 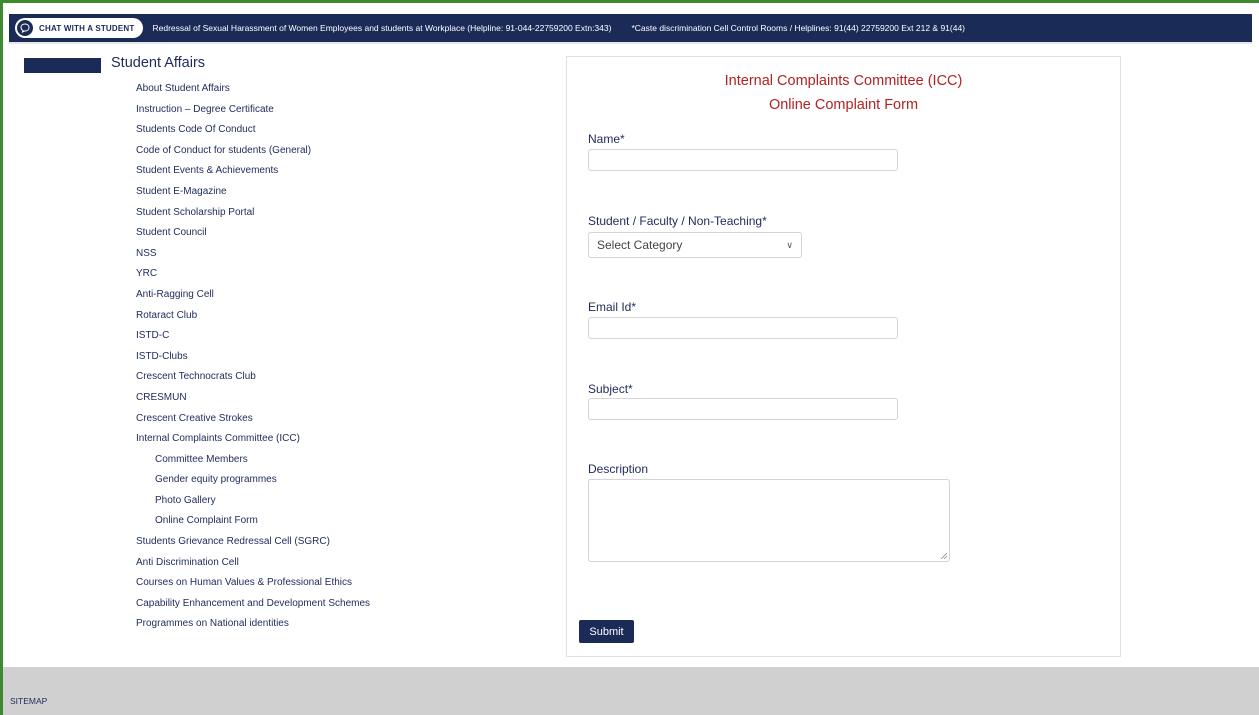 What do you see at coordinates (253, 218) in the screenshot?
I see `sidebar-item-scholarship-portal: Student Scholarship Portal` at bounding box center [253, 218].